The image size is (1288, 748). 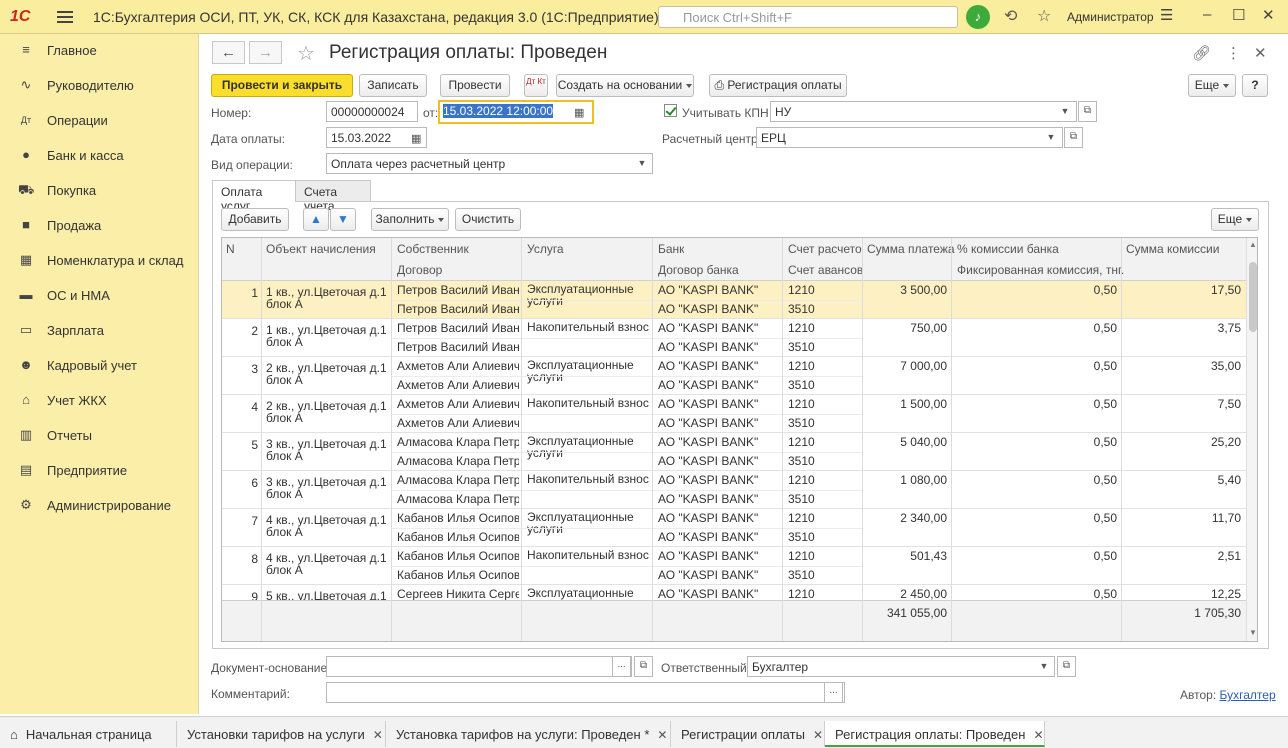 I want to click on sidebar-item-sales: ■ Продажа, so click(x=99, y=225).